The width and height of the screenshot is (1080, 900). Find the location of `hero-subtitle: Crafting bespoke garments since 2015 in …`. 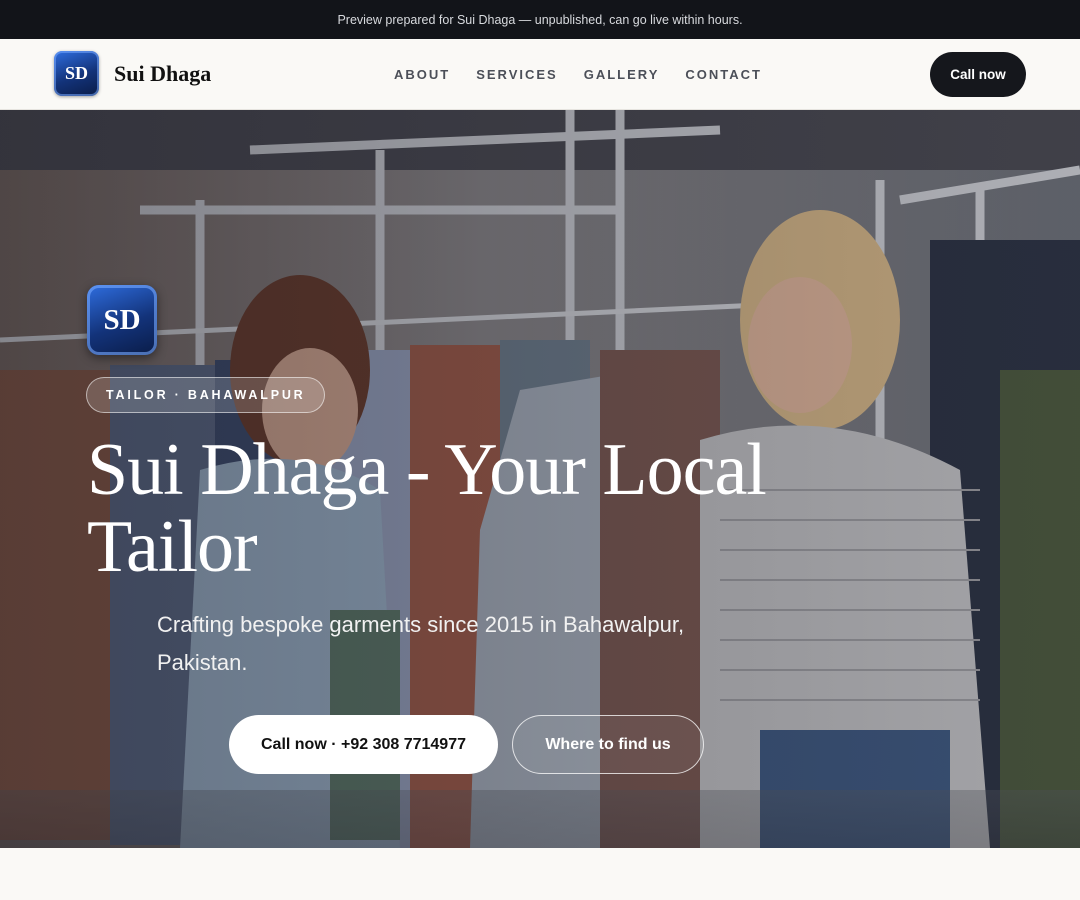

hero-subtitle: Crafting bespoke garments since 2015 in … is located at coordinates (421, 643).